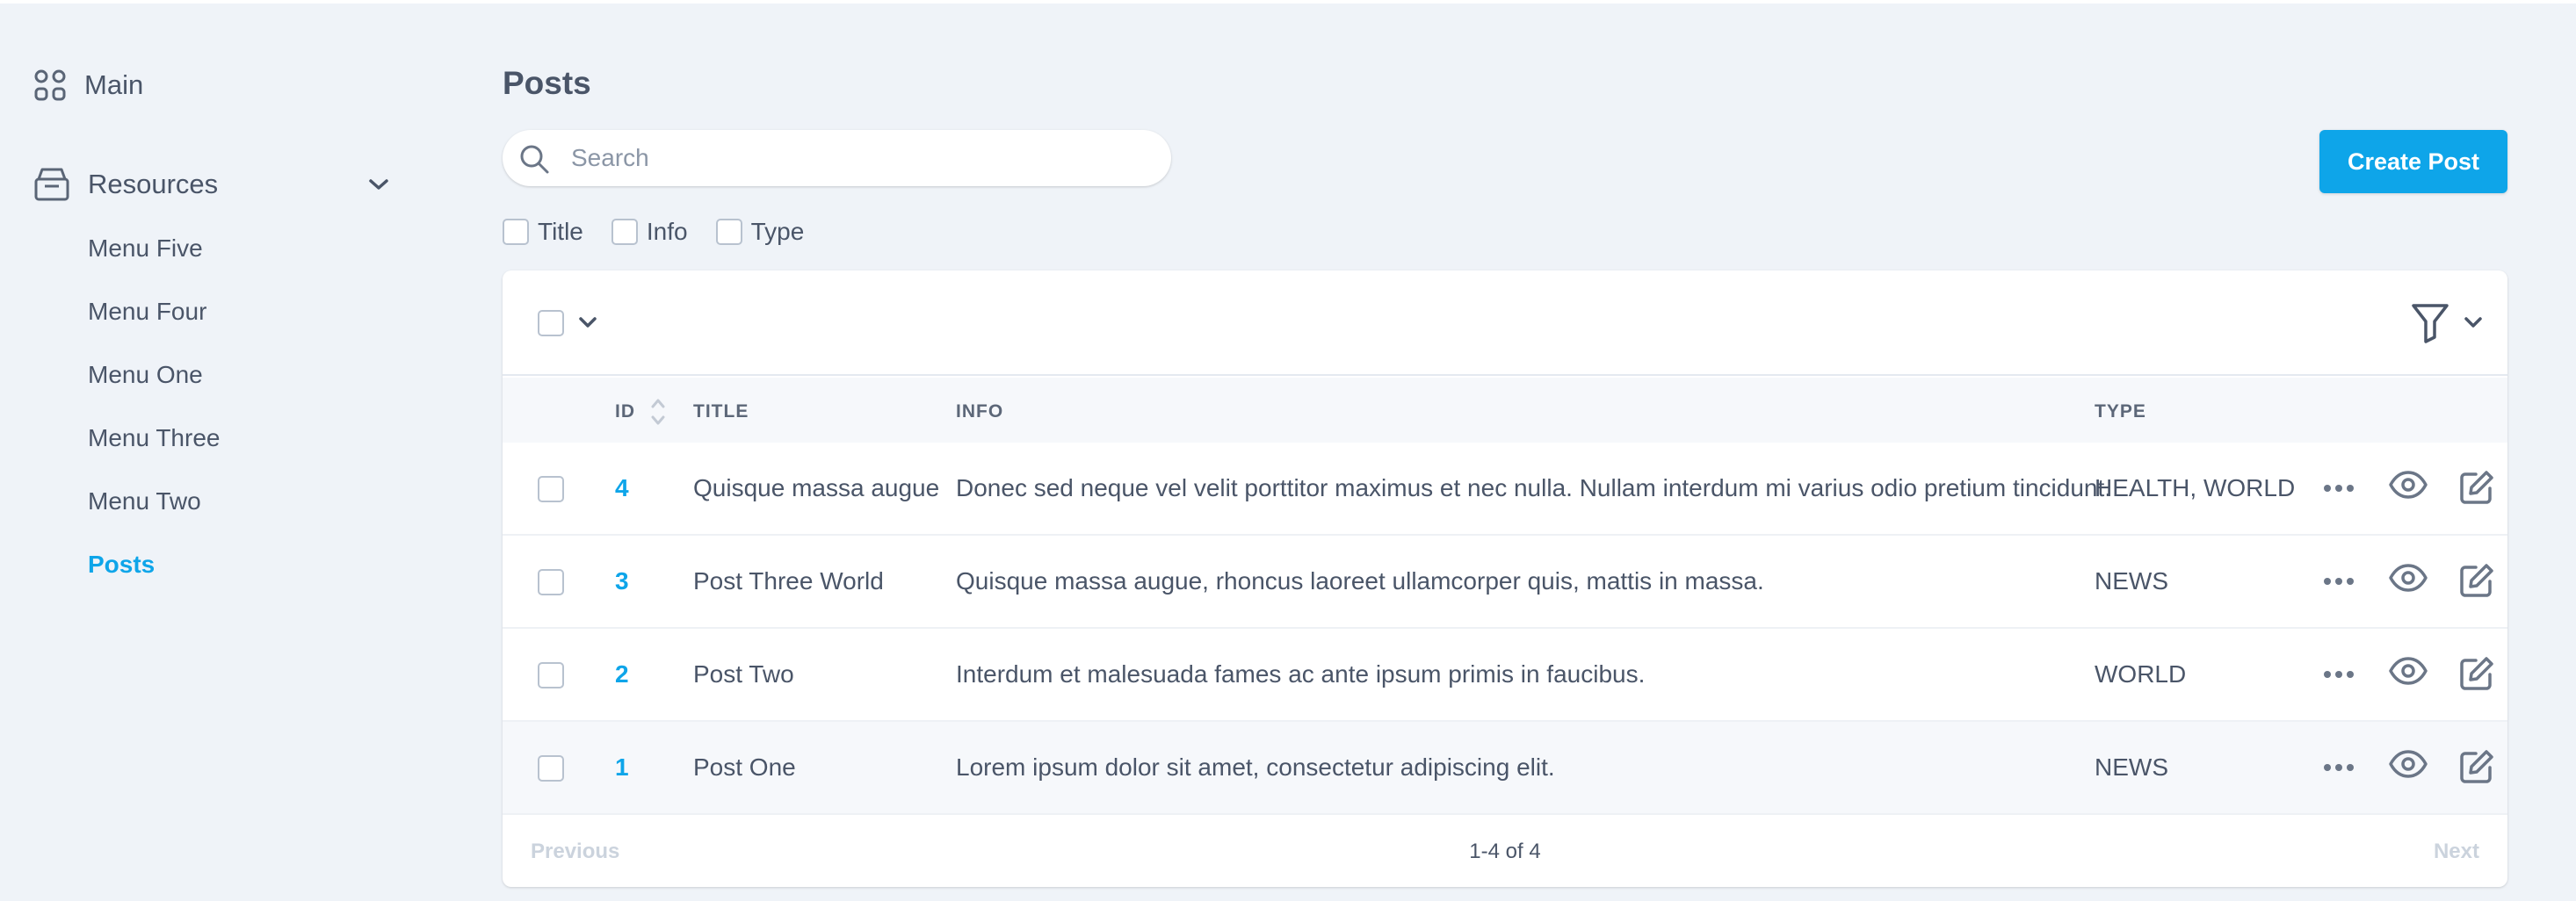  What do you see at coordinates (154, 388) in the screenshot?
I see `sidebar-item-menu-one: Menu One` at bounding box center [154, 388].